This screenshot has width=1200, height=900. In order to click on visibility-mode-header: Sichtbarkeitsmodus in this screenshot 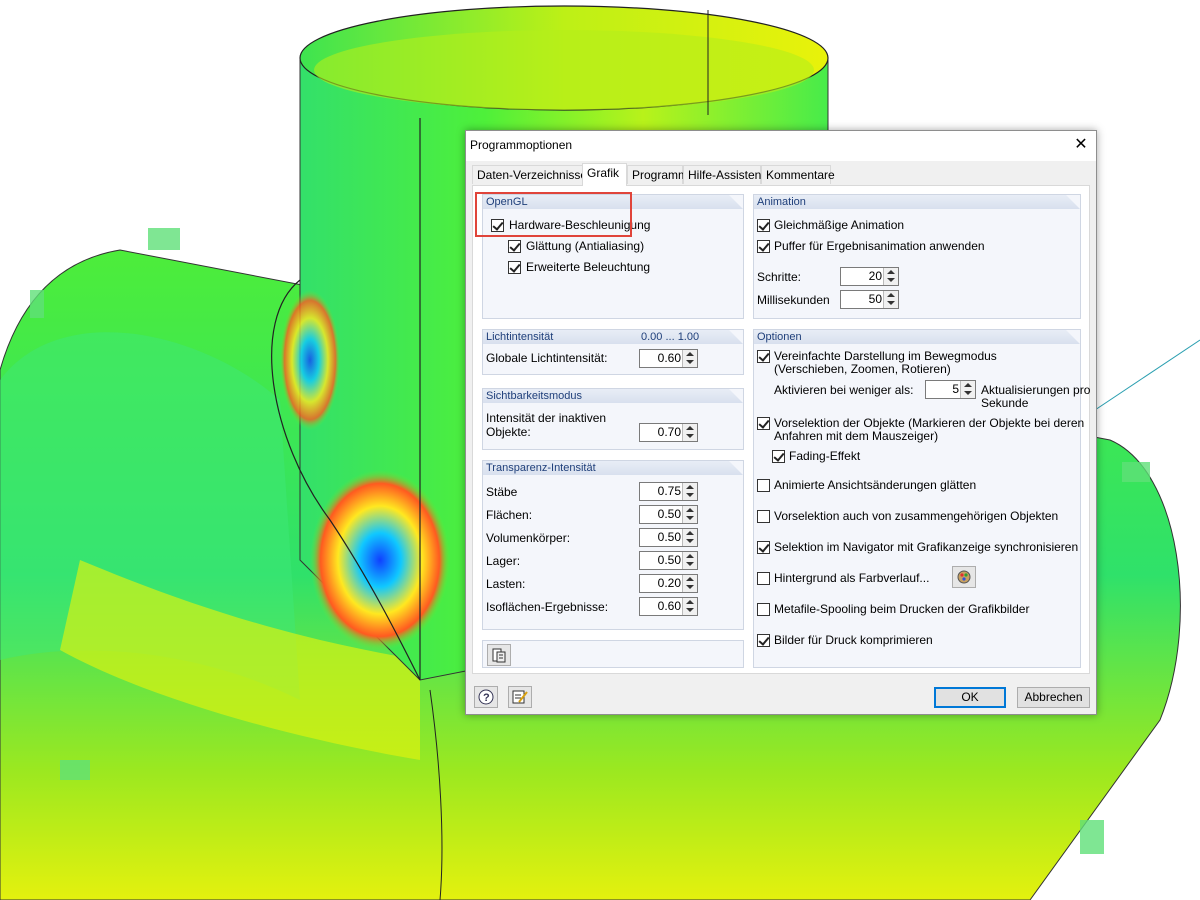, I will do `click(534, 396)`.